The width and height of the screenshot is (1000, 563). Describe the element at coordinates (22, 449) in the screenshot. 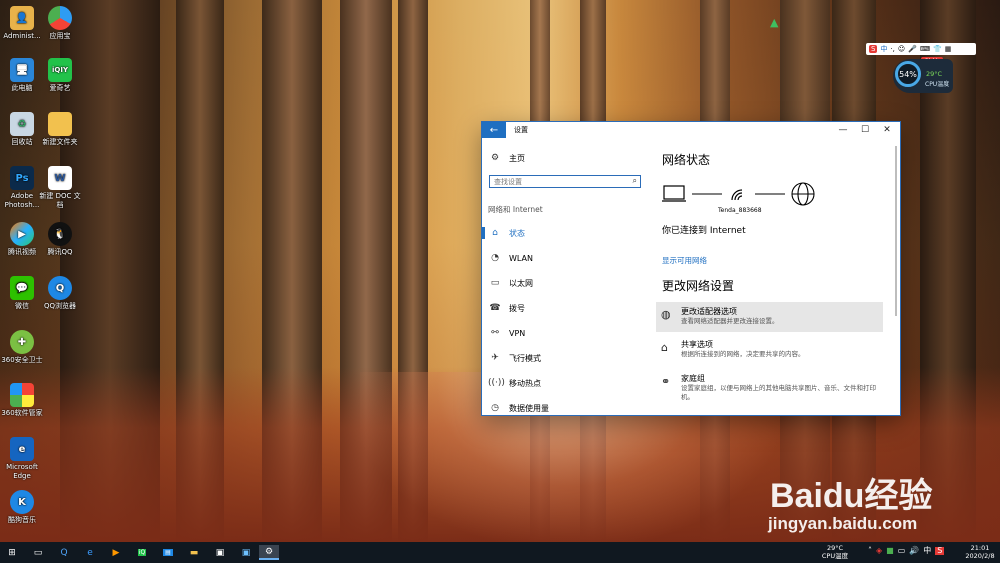

I see `edge-icon: e` at that location.